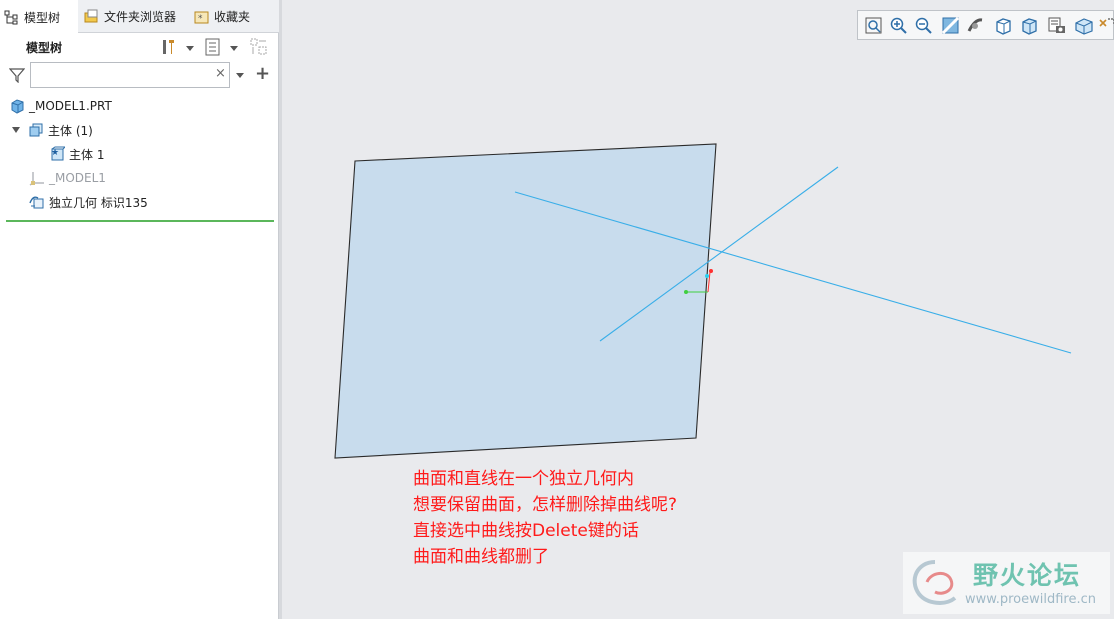  Describe the element at coordinates (1030, 599) in the screenshot. I see `forum-url: www.proewildfire.cn` at that location.